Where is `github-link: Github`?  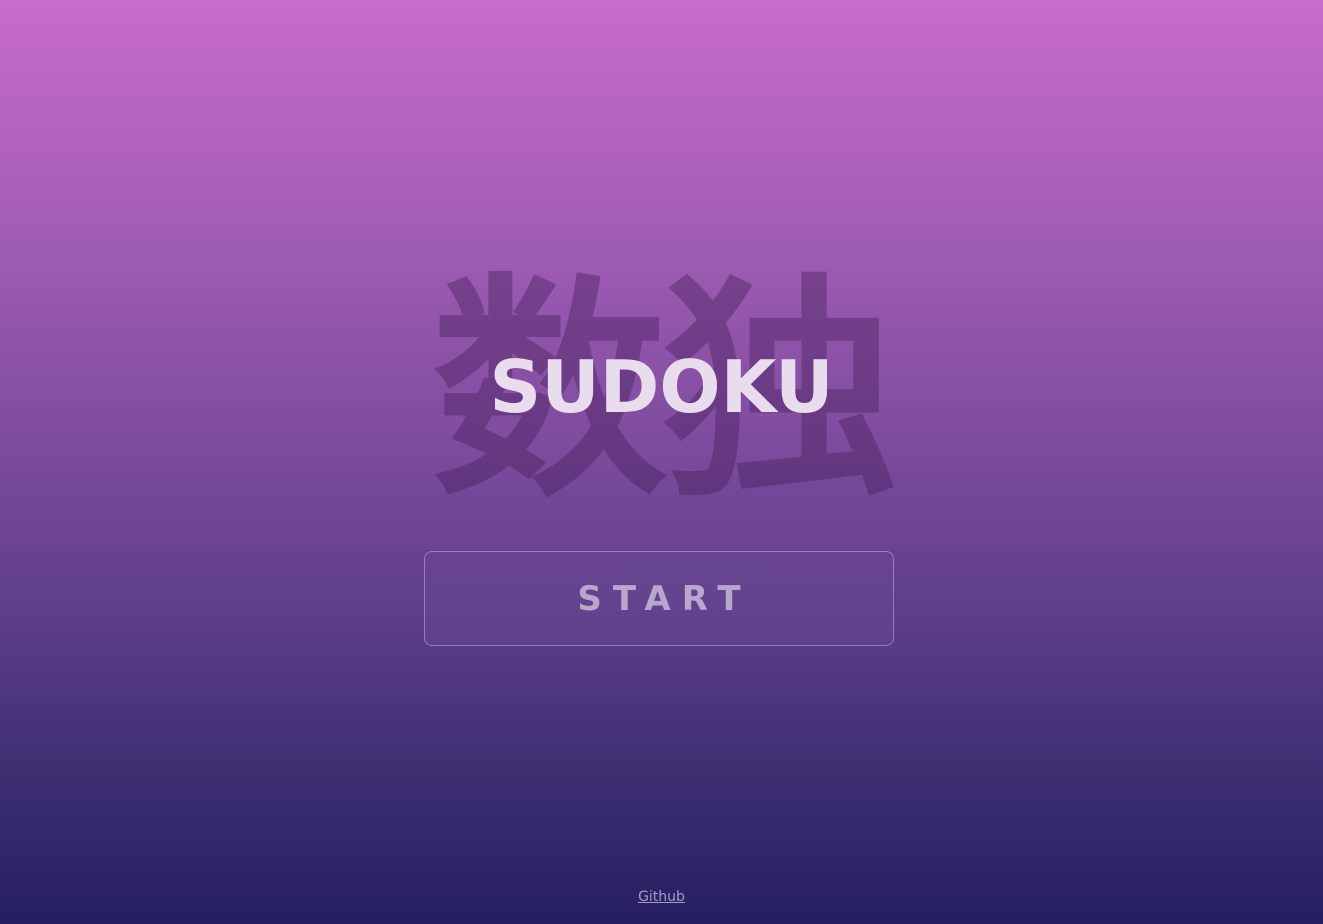
github-link: Github is located at coordinates (661, 897).